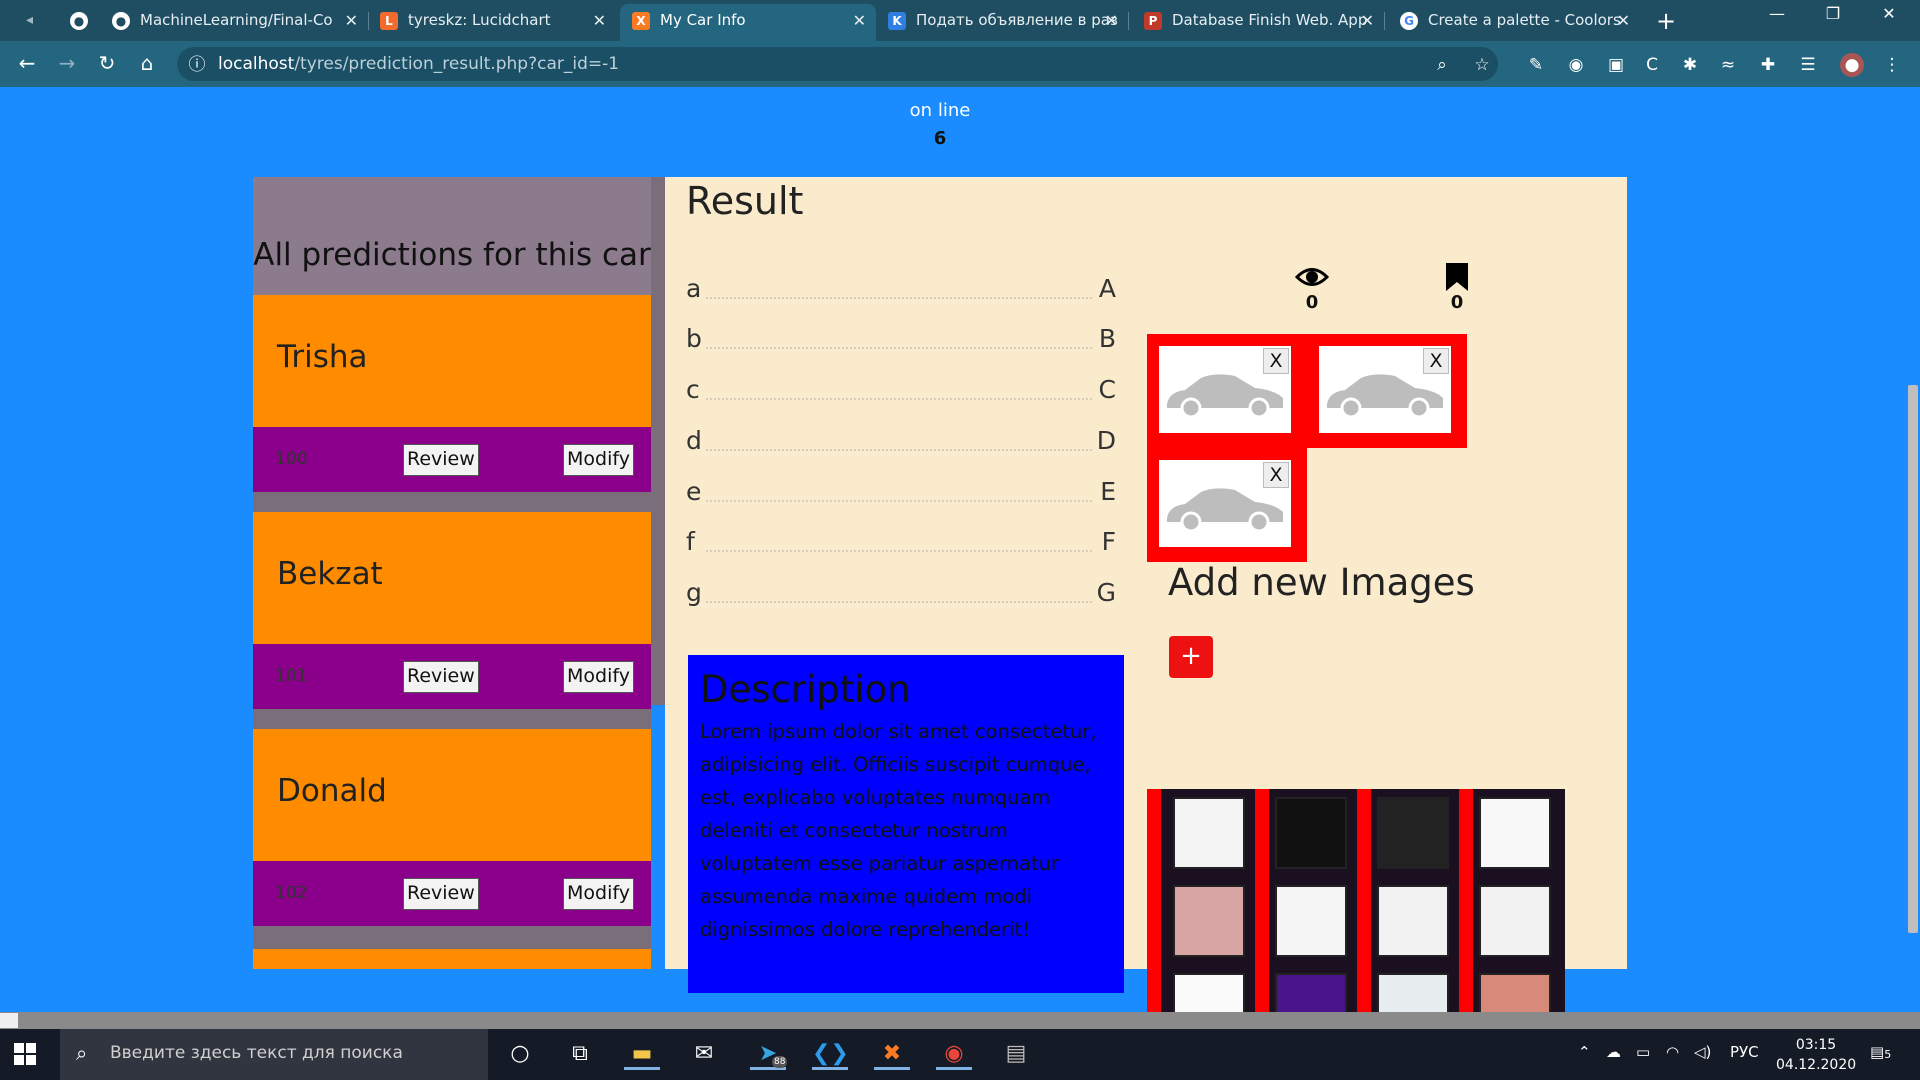 This screenshot has height=1080, width=1920. Describe the element at coordinates (1666, 21) in the screenshot. I see `new-tab-button: +` at that location.